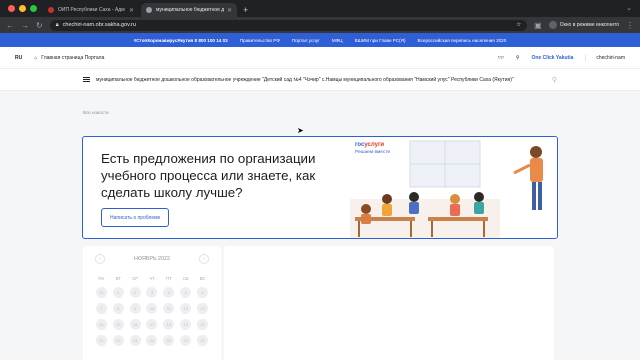 This screenshot has width=640, height=360. I want to click on calendar-day: 15, so click(118, 324).